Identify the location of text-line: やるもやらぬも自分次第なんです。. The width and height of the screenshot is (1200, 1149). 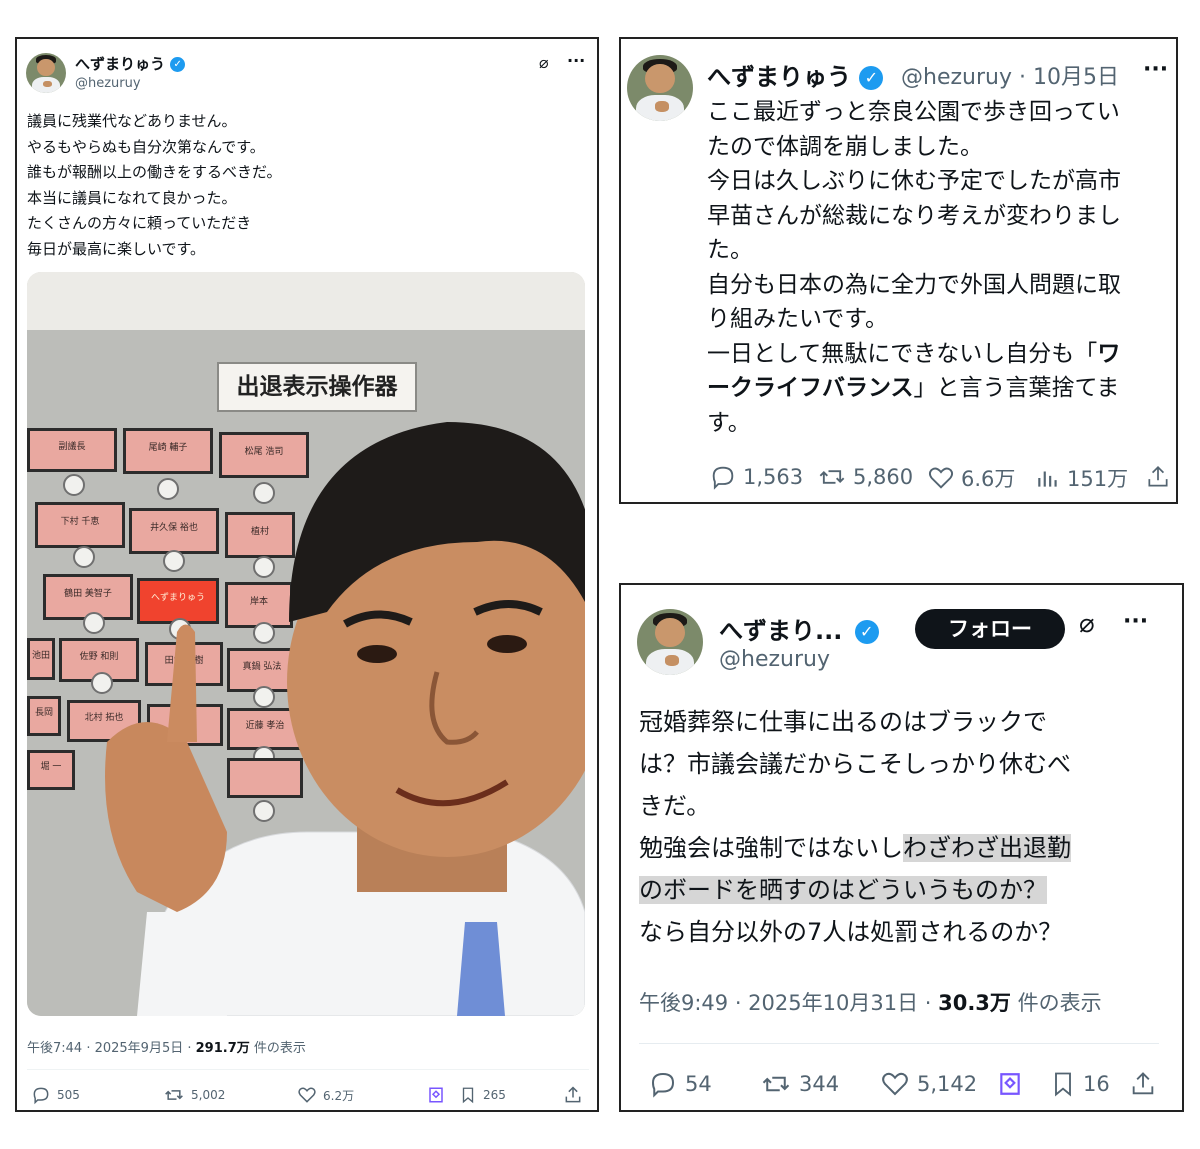
(146, 146).